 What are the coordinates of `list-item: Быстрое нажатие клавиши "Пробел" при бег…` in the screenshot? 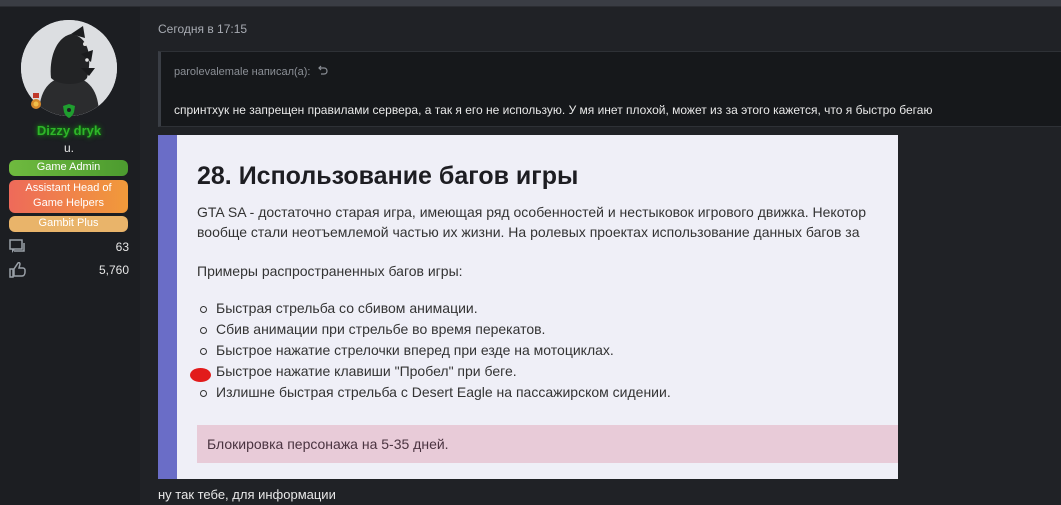 It's located at (434, 373).